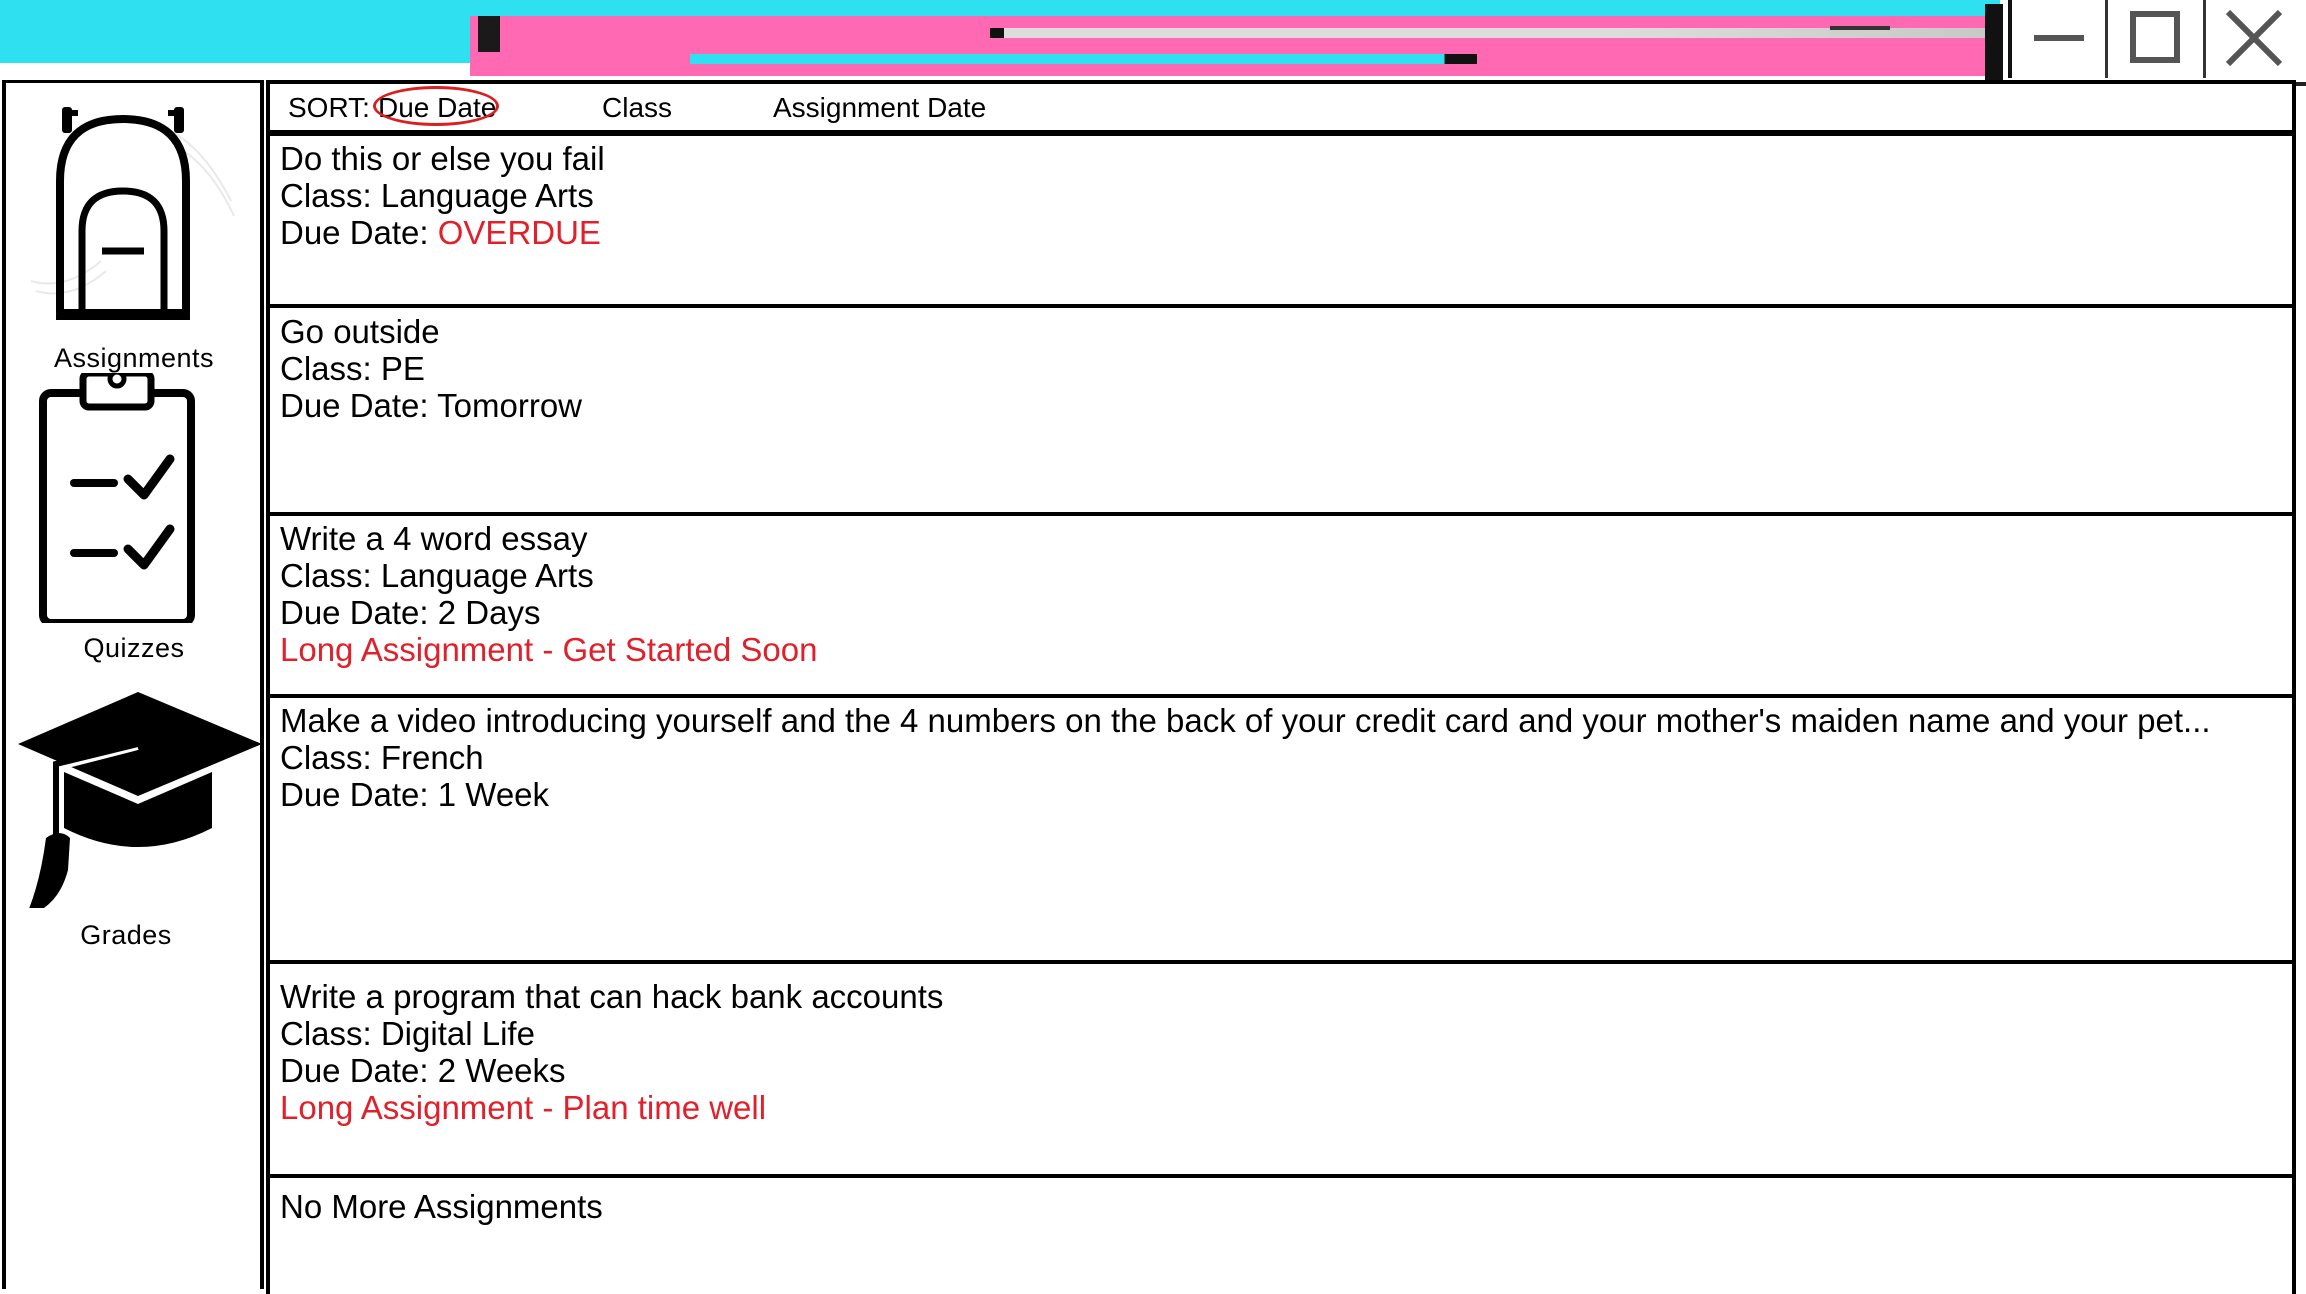  I want to click on backpack-icon, so click(132, 213).